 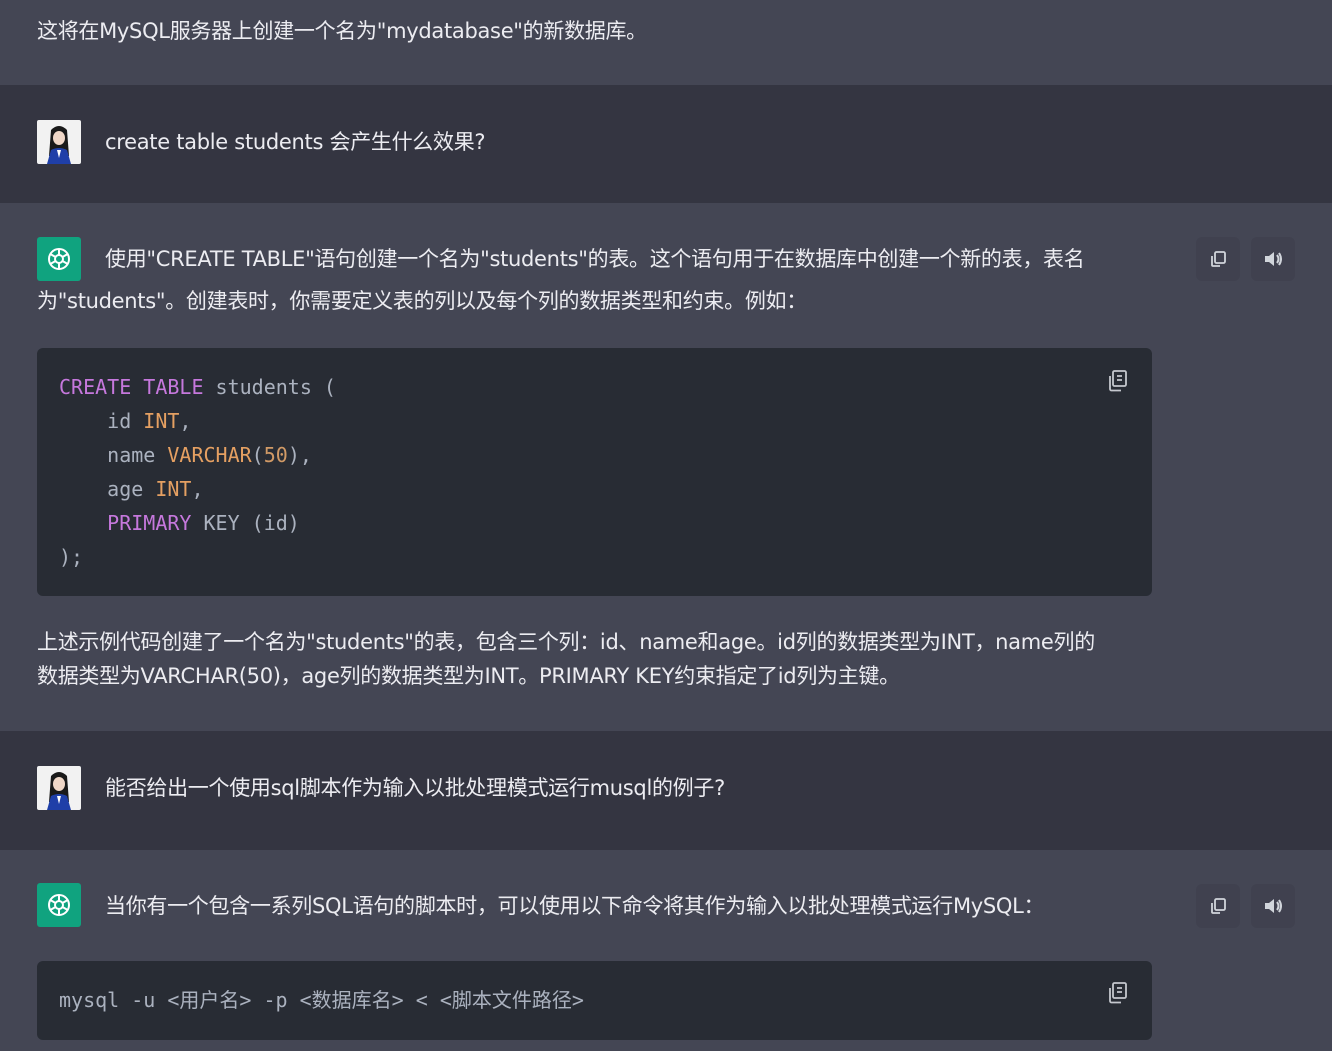 I want to click on code-text: ),, so click(x=299, y=455).